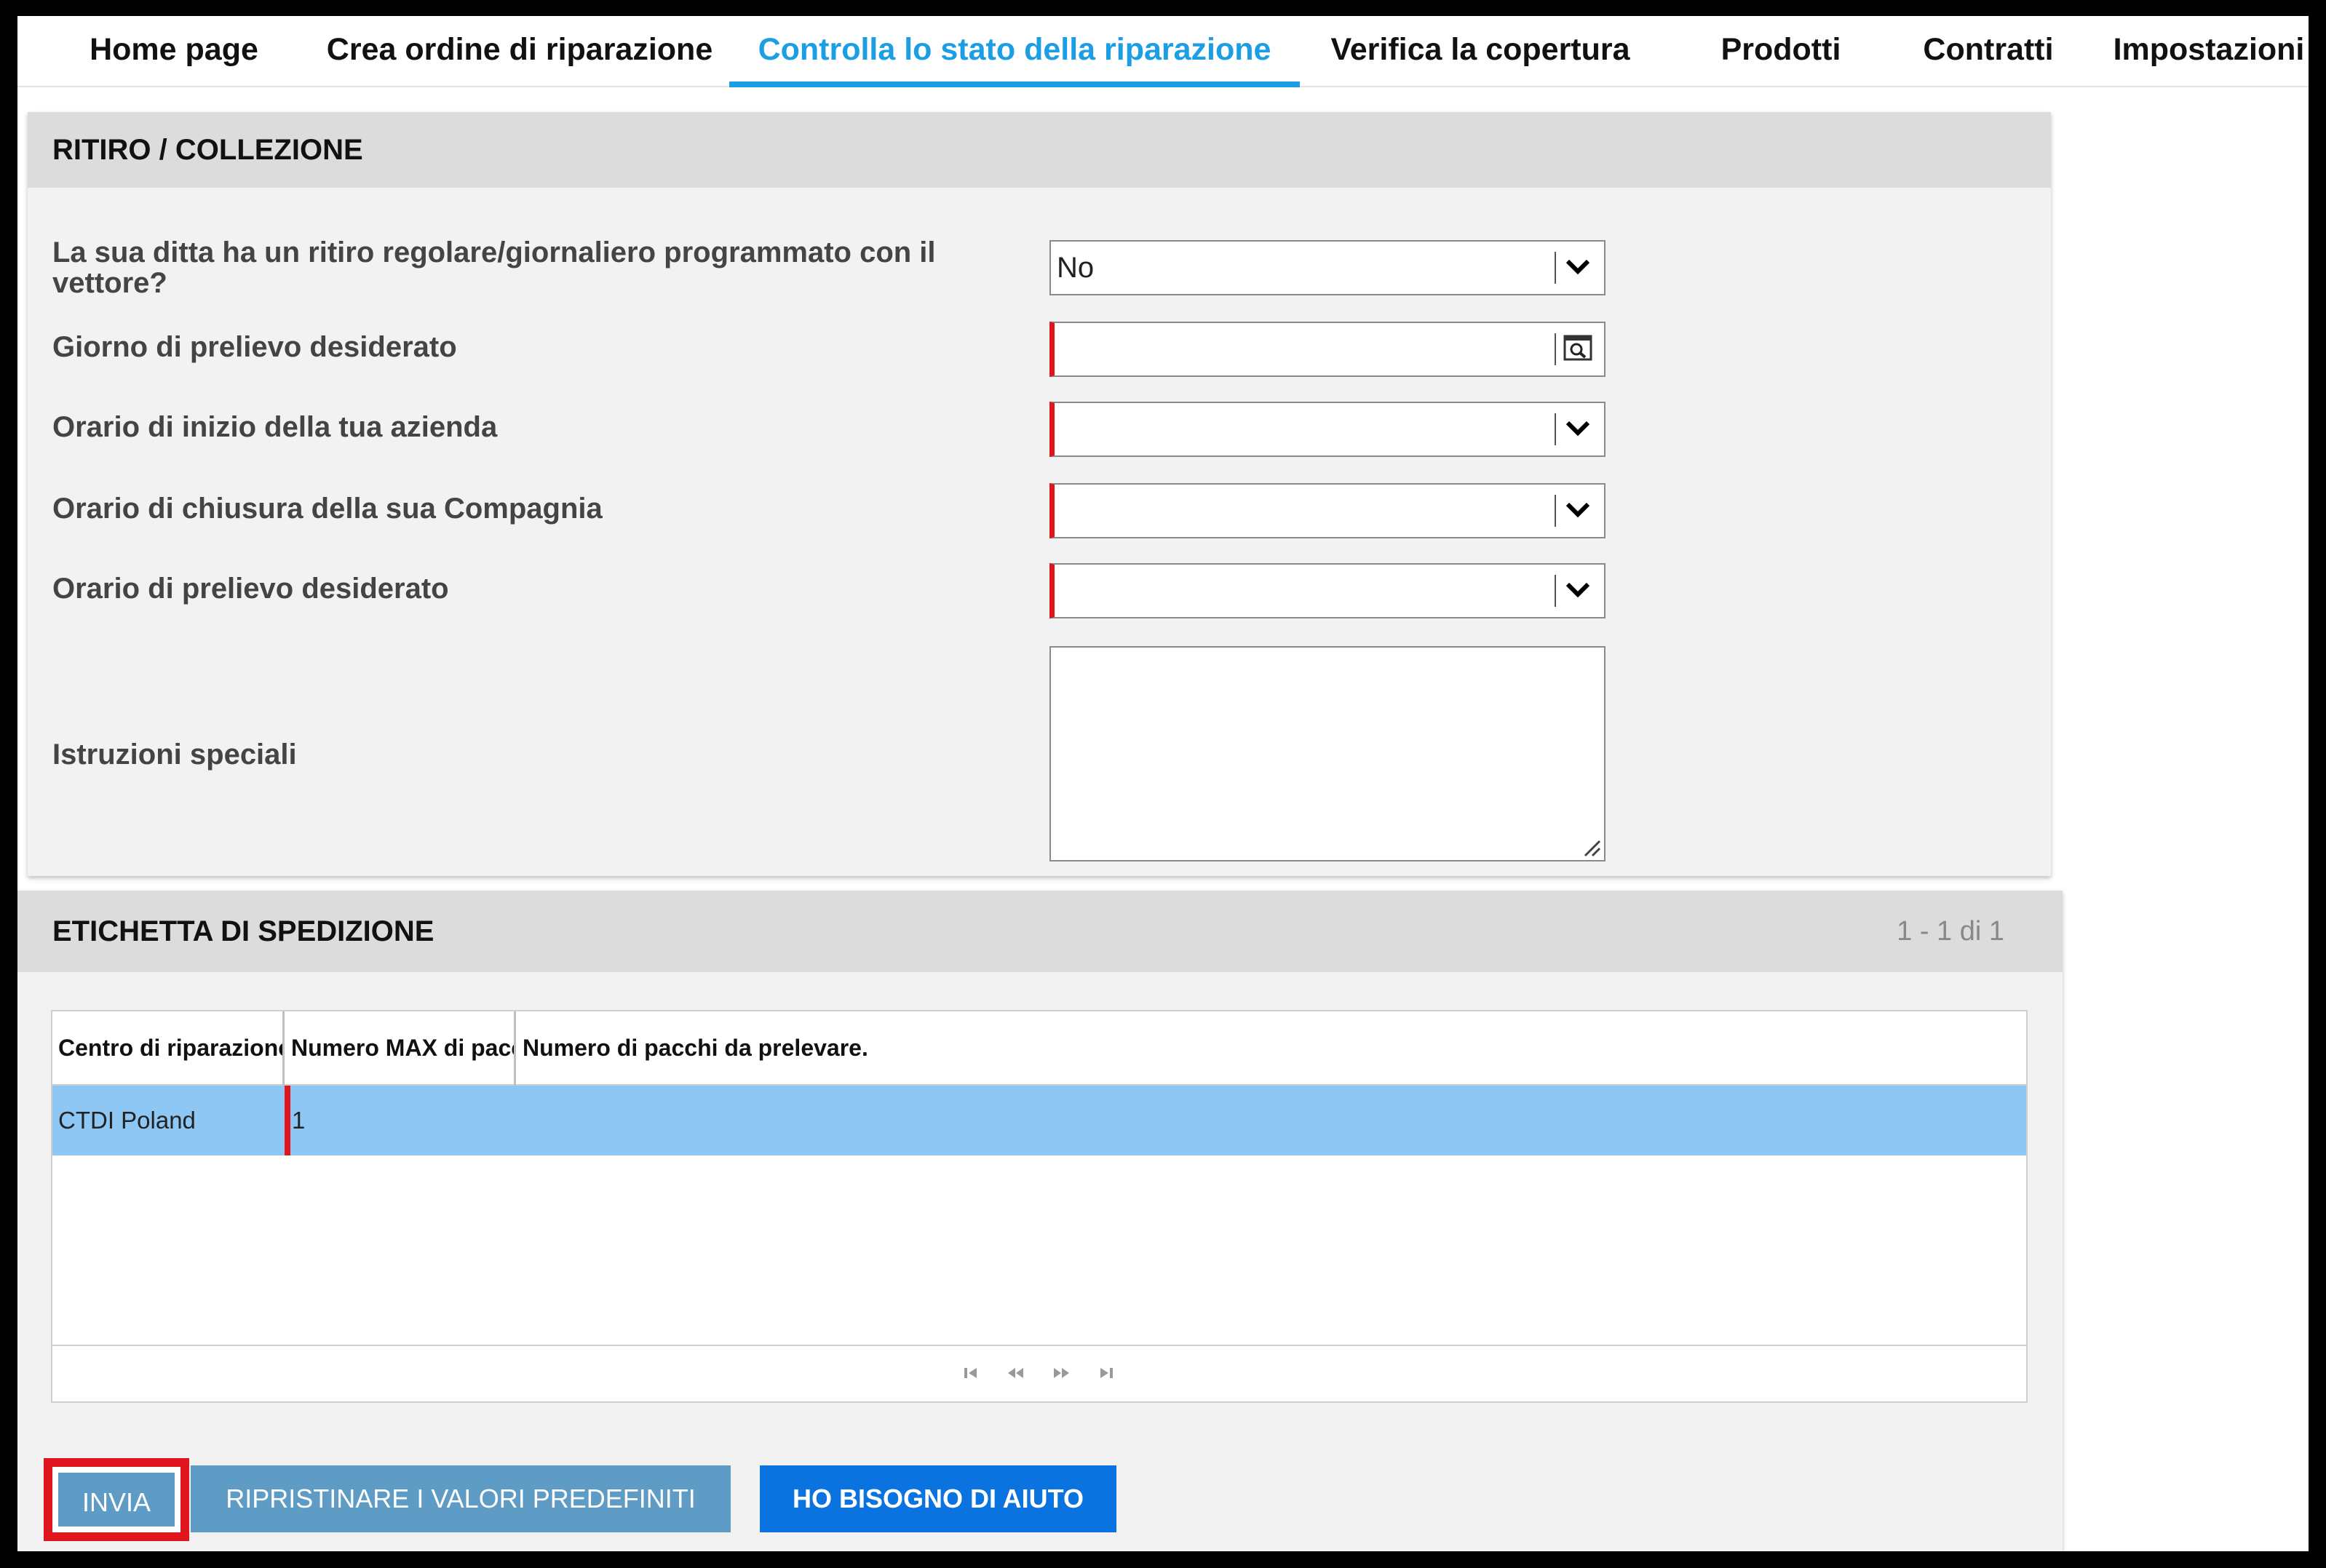 Image resolution: width=2326 pixels, height=1568 pixels. What do you see at coordinates (1988, 51) in the screenshot?
I see `tab-contracts: Contratti` at bounding box center [1988, 51].